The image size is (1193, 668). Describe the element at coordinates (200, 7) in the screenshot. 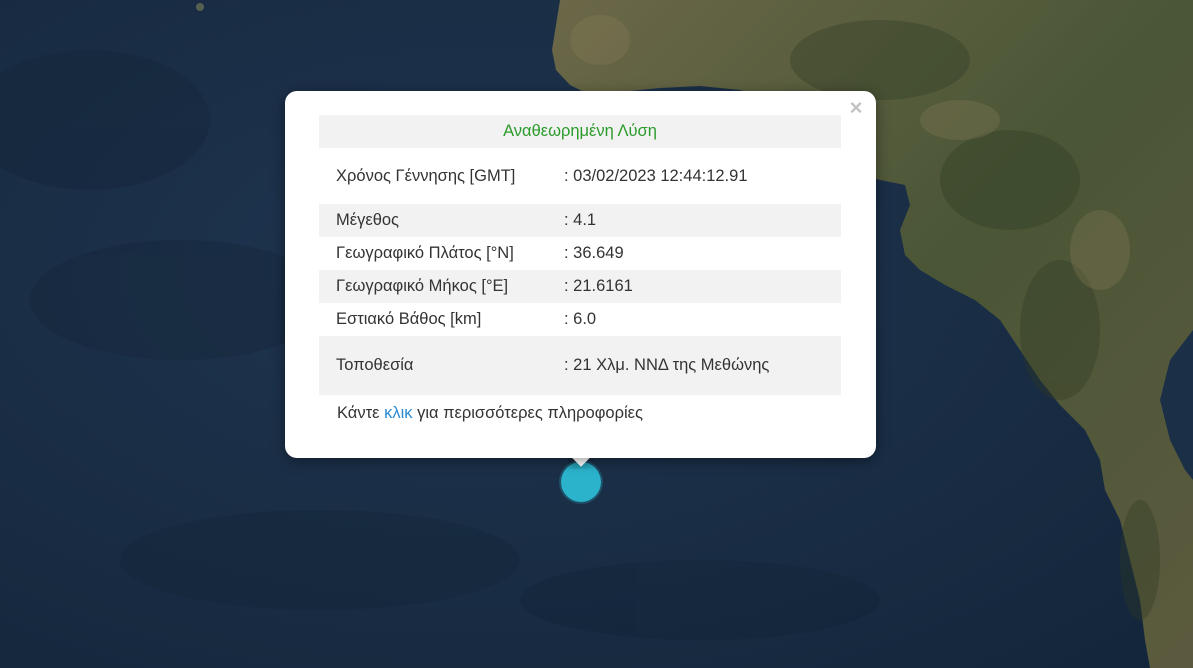

I see `island` at that location.